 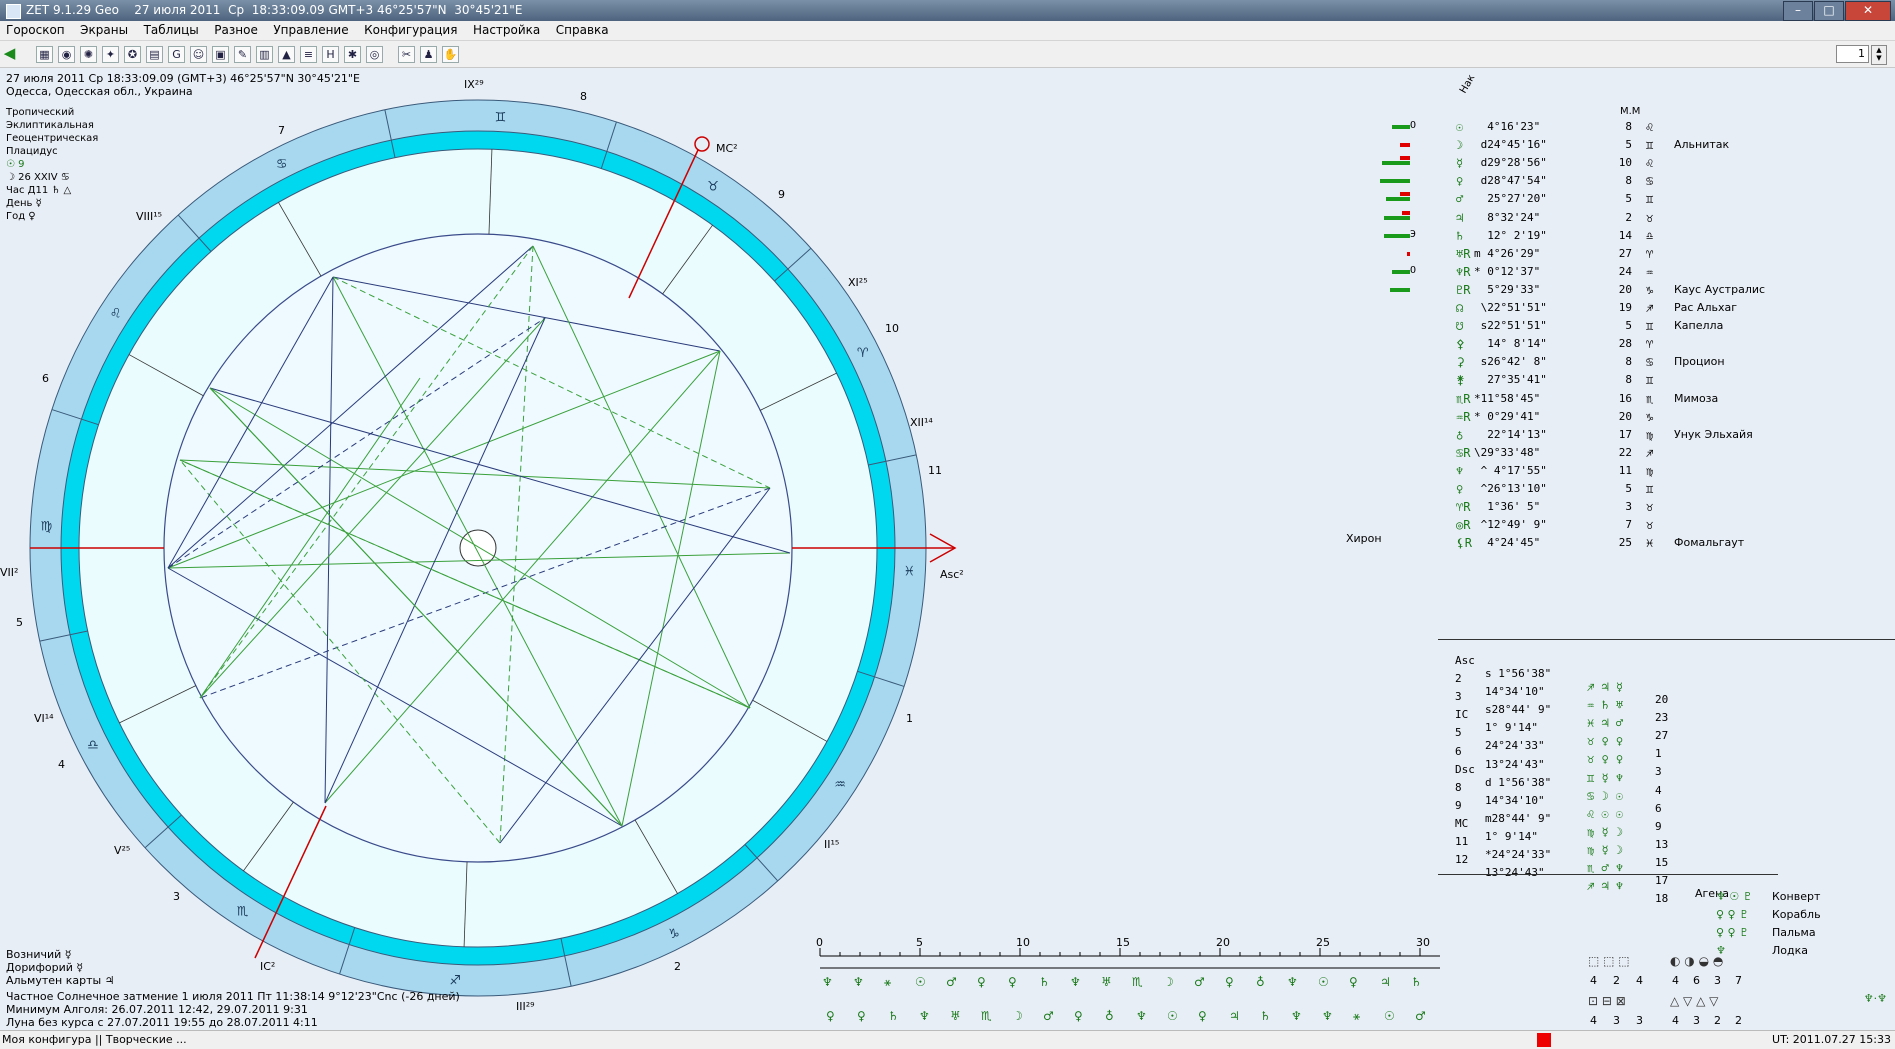 I want to click on planet-row: ♆ ^ 4°17'55" 11 ♍, so click(x=1610, y=473).